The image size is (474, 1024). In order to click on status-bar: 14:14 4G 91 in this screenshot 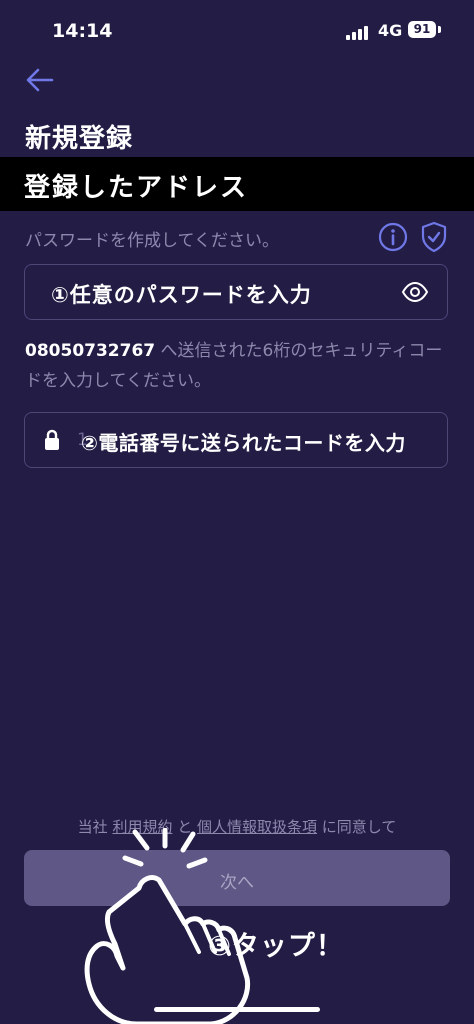, I will do `click(237, 30)`.